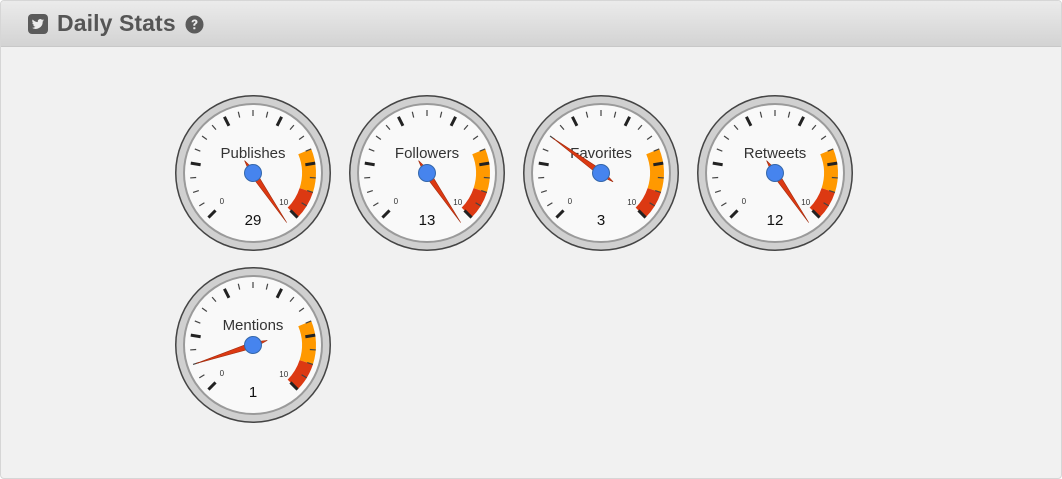 The image size is (1062, 479). I want to click on gauge-value: 1, so click(253, 392).